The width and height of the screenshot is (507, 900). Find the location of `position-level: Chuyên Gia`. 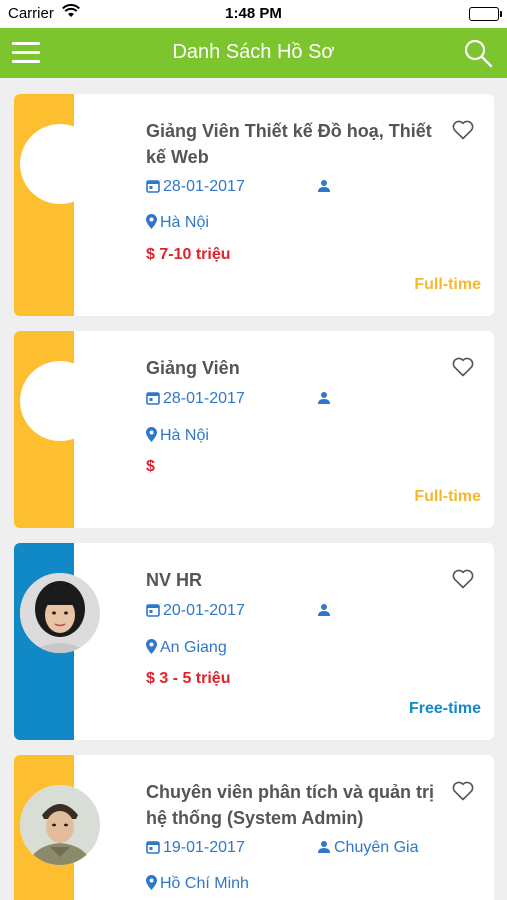

position-level: Chuyên Gia is located at coordinates (368, 848).